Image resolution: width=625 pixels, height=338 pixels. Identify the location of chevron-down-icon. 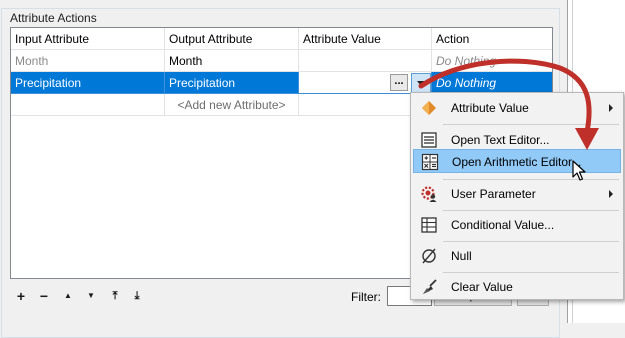
(421, 83).